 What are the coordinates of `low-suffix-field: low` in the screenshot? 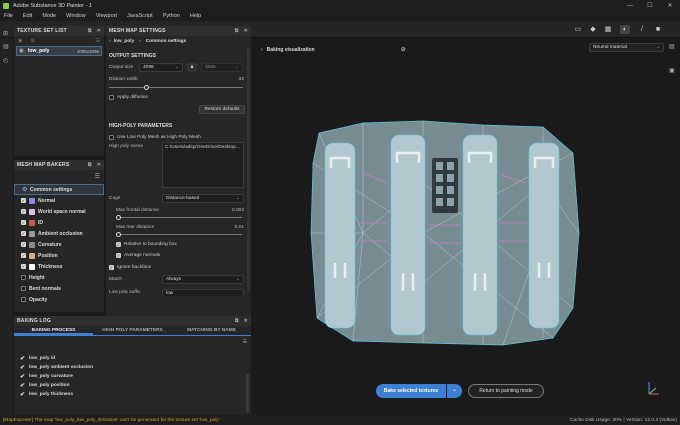 It's located at (203, 292).